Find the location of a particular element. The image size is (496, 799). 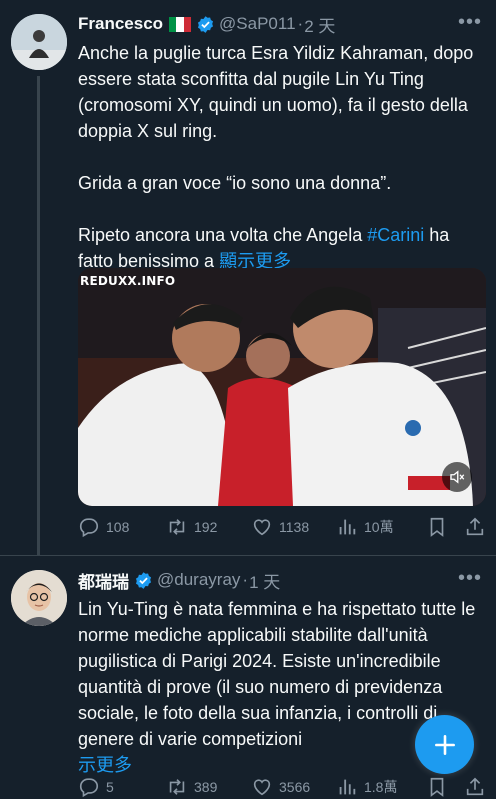

plus-icon is located at coordinates (444, 744).